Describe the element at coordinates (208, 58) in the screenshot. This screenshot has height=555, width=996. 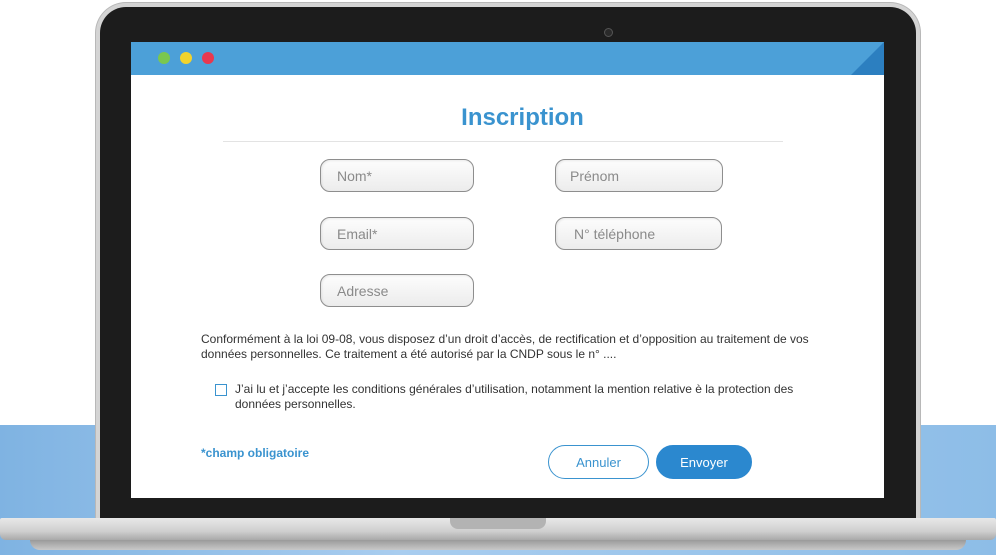
I see `window-red-dot-icon` at that location.